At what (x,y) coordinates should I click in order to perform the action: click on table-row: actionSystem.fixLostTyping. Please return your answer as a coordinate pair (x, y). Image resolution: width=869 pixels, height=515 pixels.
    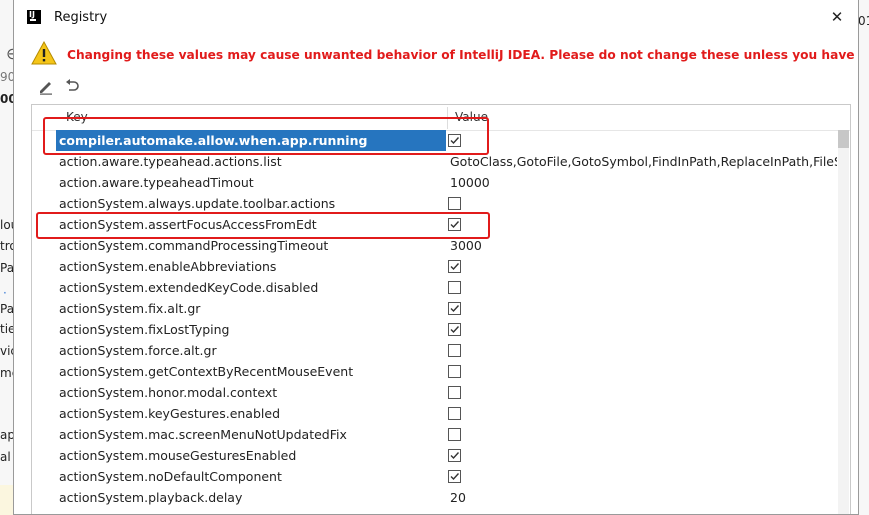
    Looking at the image, I should click on (434, 329).